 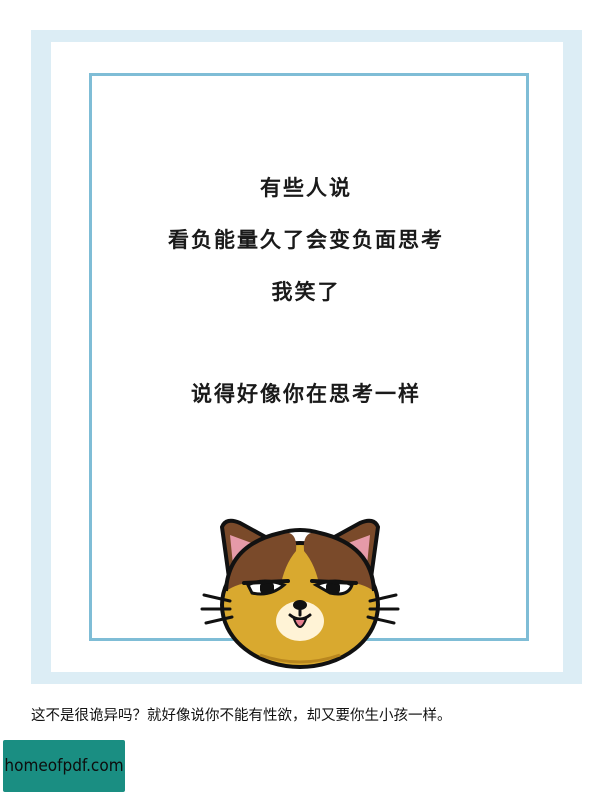 What do you see at coordinates (306, 393) in the screenshot?
I see `poster-line-4: 说得好像你在思考一样` at bounding box center [306, 393].